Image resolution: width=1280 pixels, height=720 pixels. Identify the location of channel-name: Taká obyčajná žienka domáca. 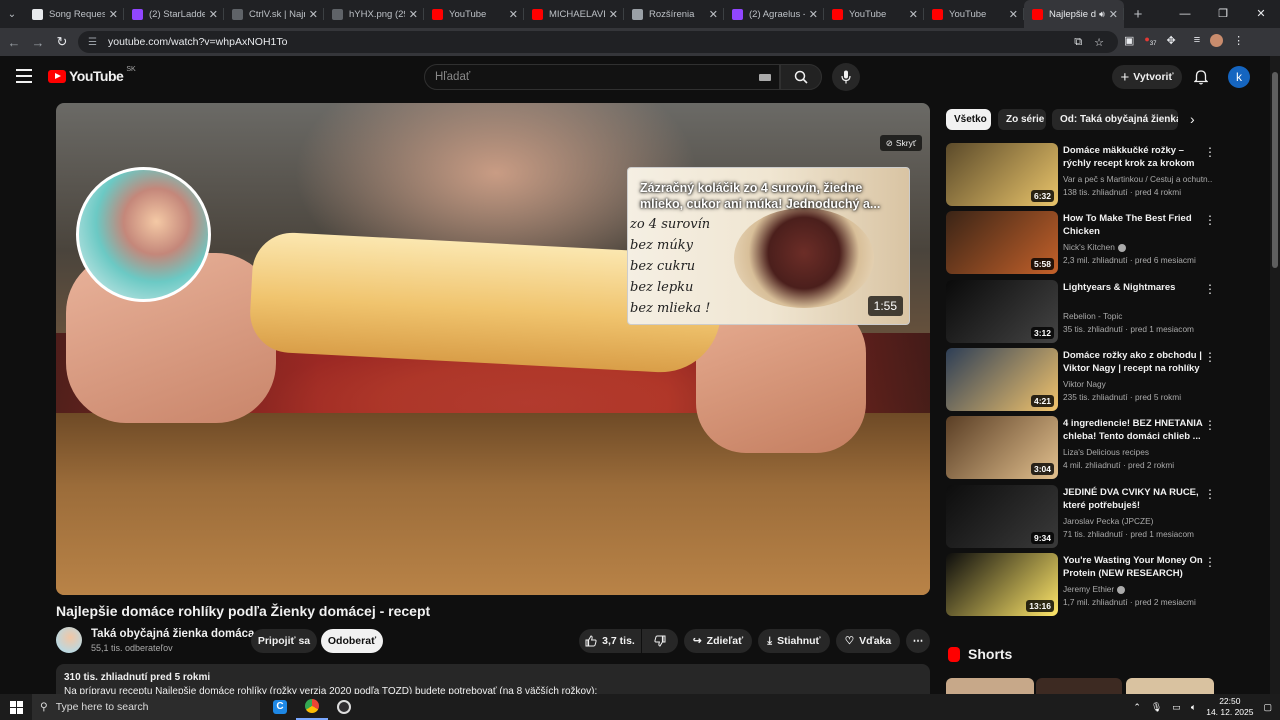
(172, 634).